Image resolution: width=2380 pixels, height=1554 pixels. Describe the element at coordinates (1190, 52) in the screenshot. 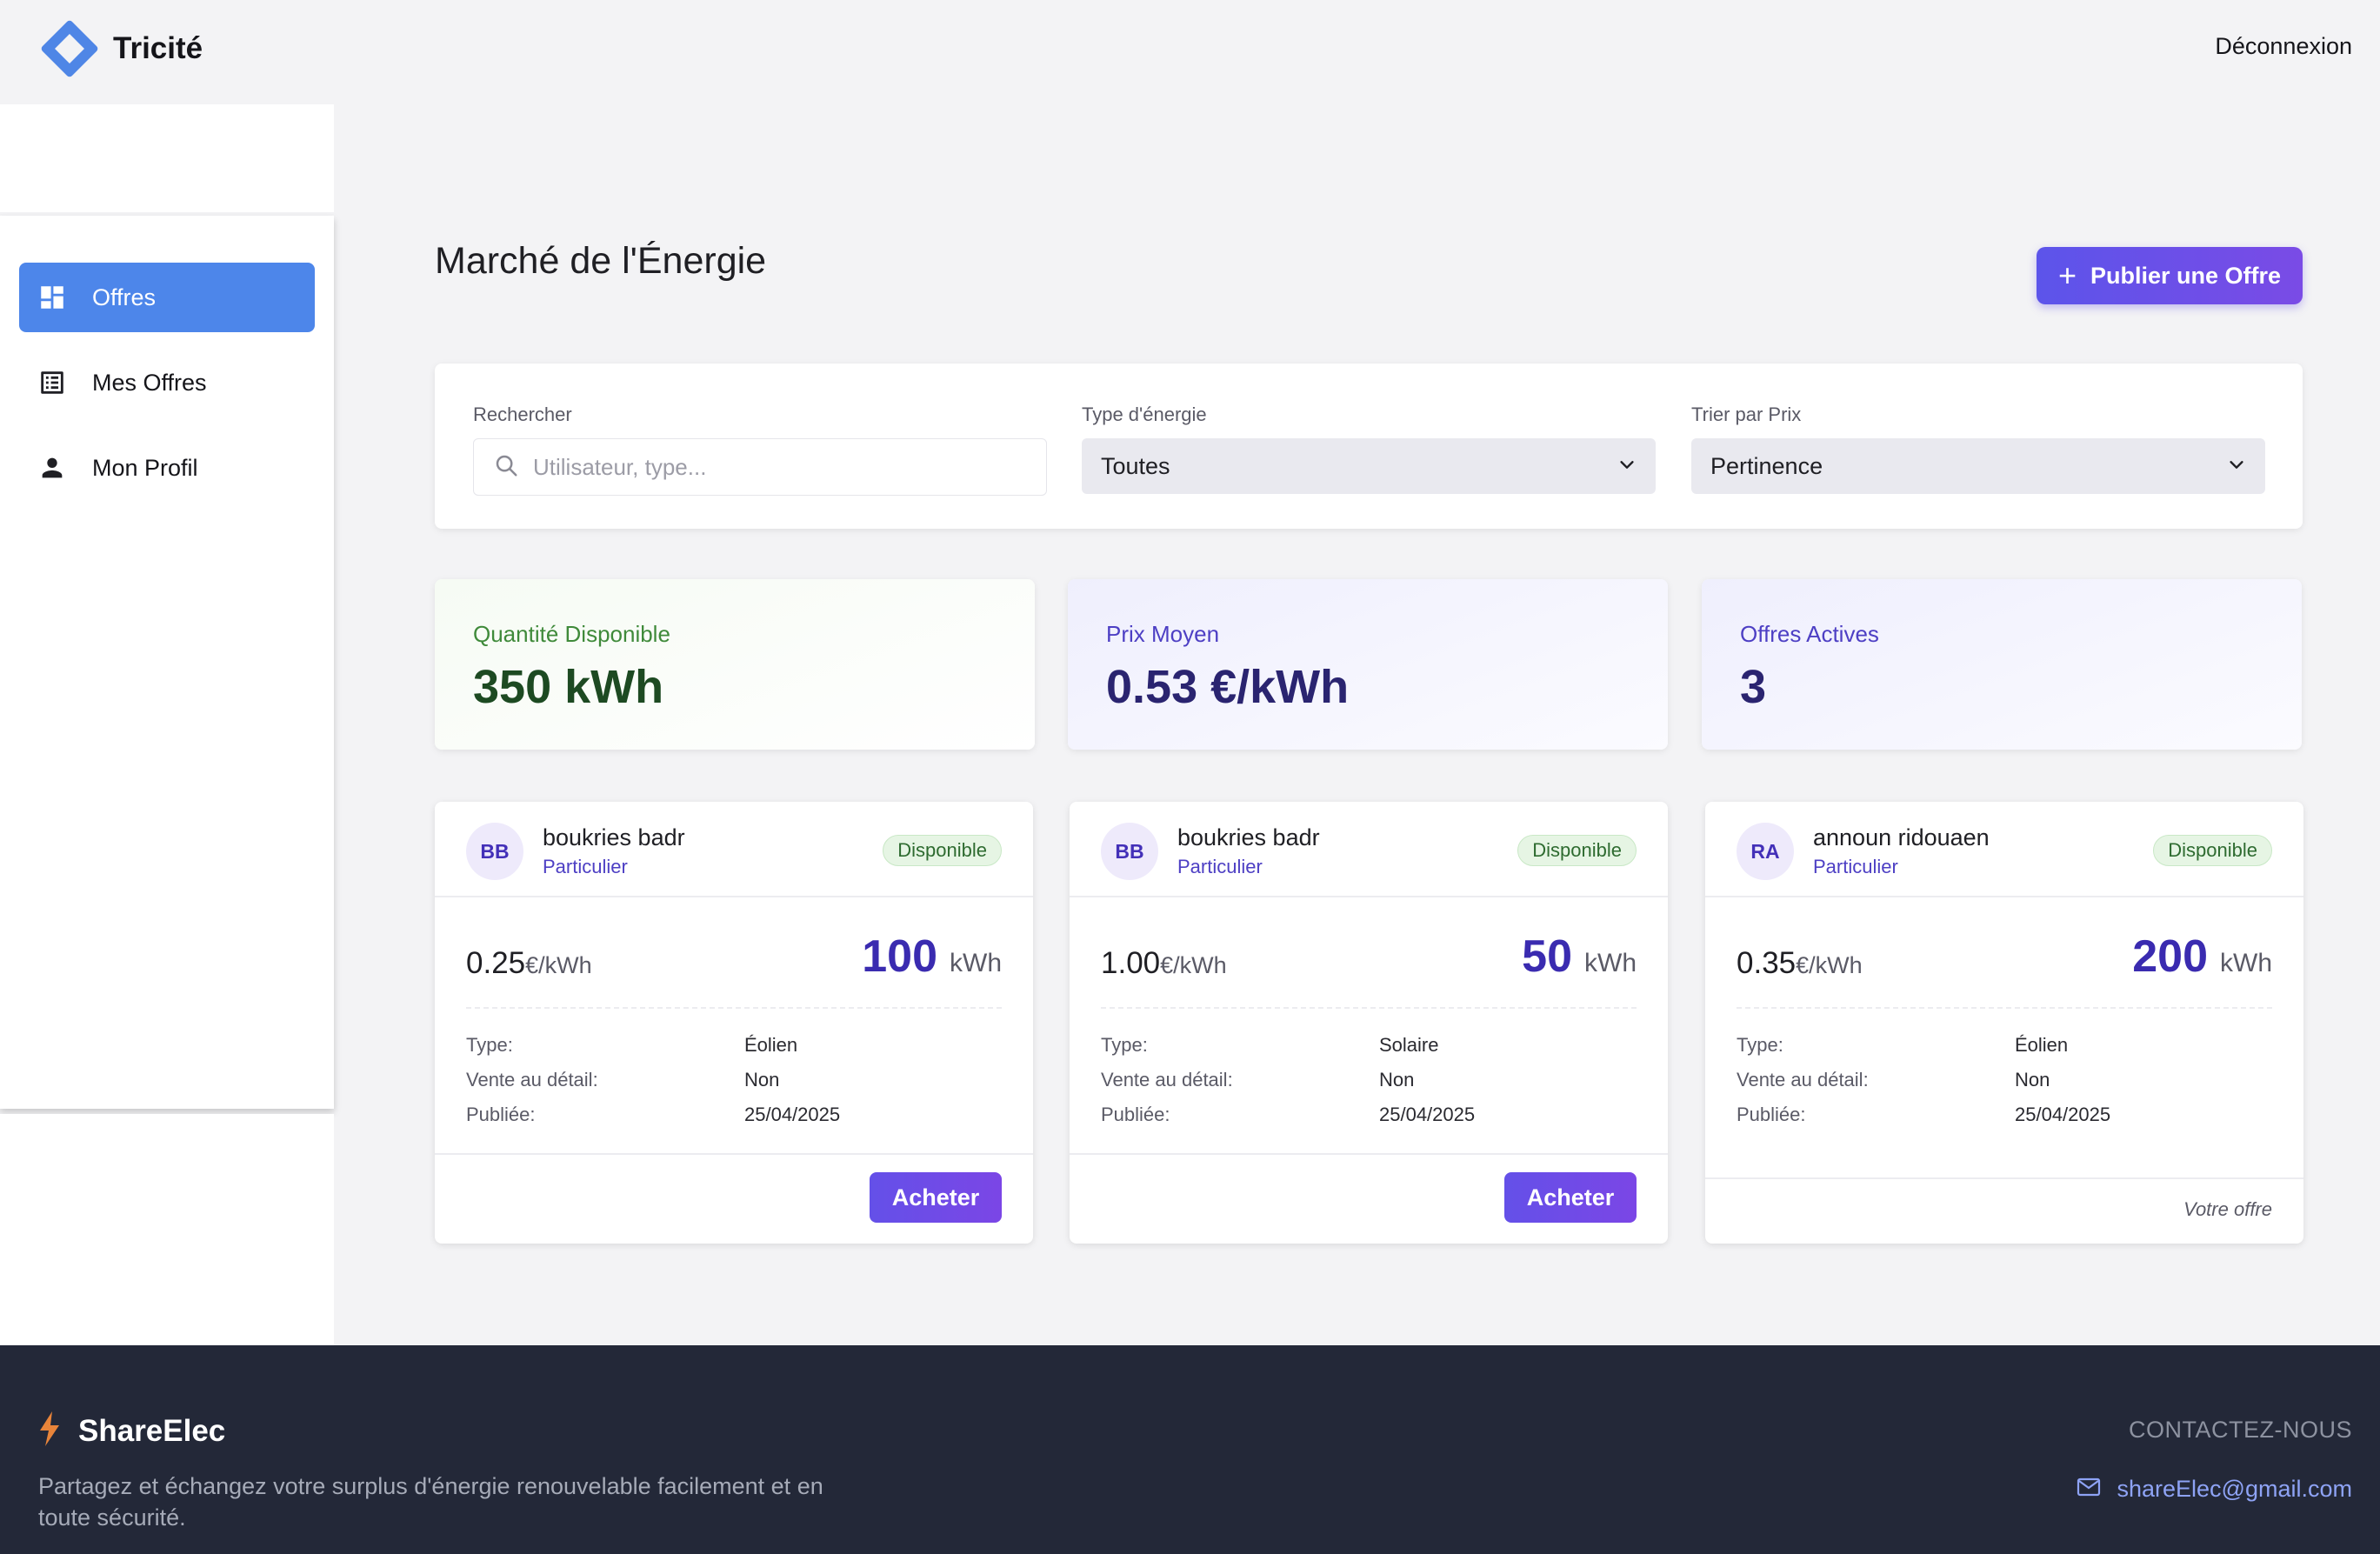

I see `top-bar: Tricité Déconnexion` at that location.